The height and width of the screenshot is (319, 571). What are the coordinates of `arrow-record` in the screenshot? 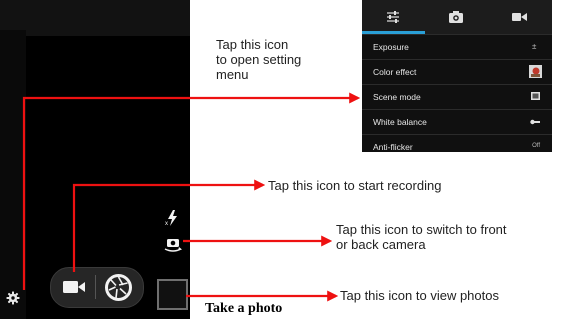 It's located at (169, 225).